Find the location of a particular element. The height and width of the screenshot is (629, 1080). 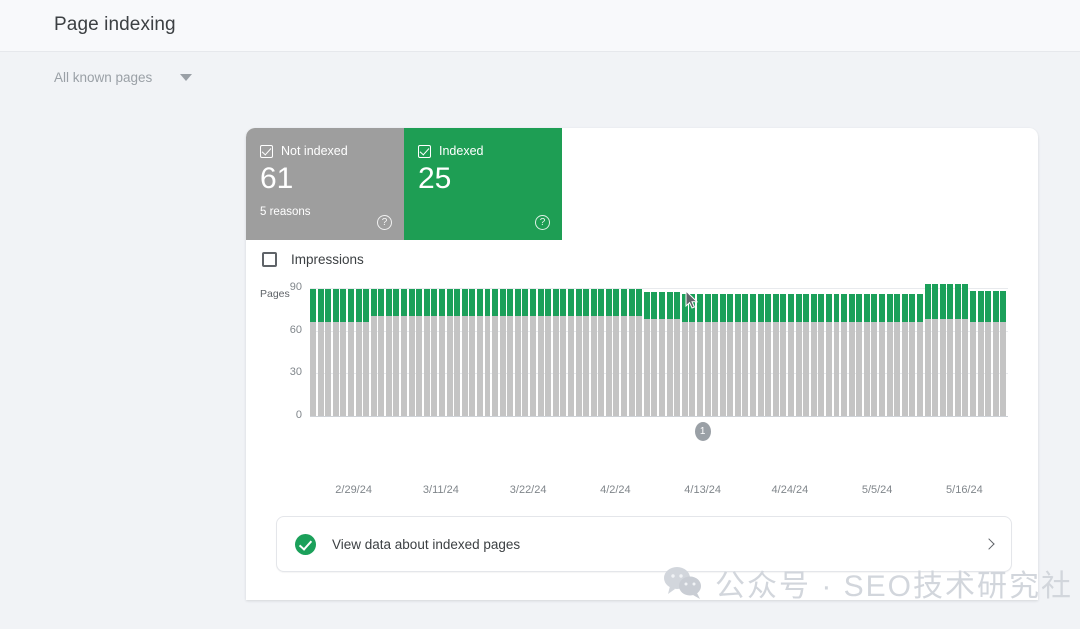

tile-header: Indexed is located at coordinates (483, 151).